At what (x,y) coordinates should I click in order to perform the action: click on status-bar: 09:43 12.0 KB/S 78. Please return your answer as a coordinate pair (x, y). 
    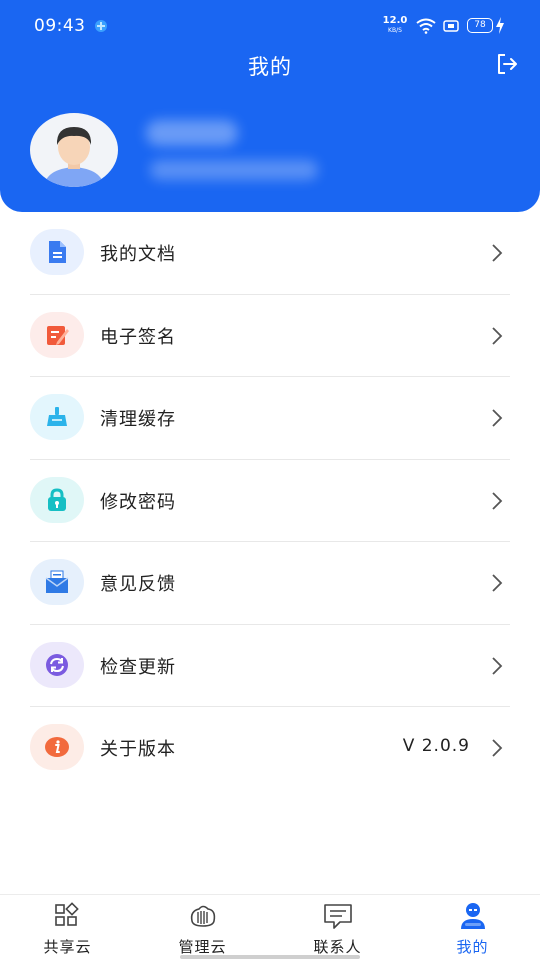
    Looking at the image, I should click on (270, 26).